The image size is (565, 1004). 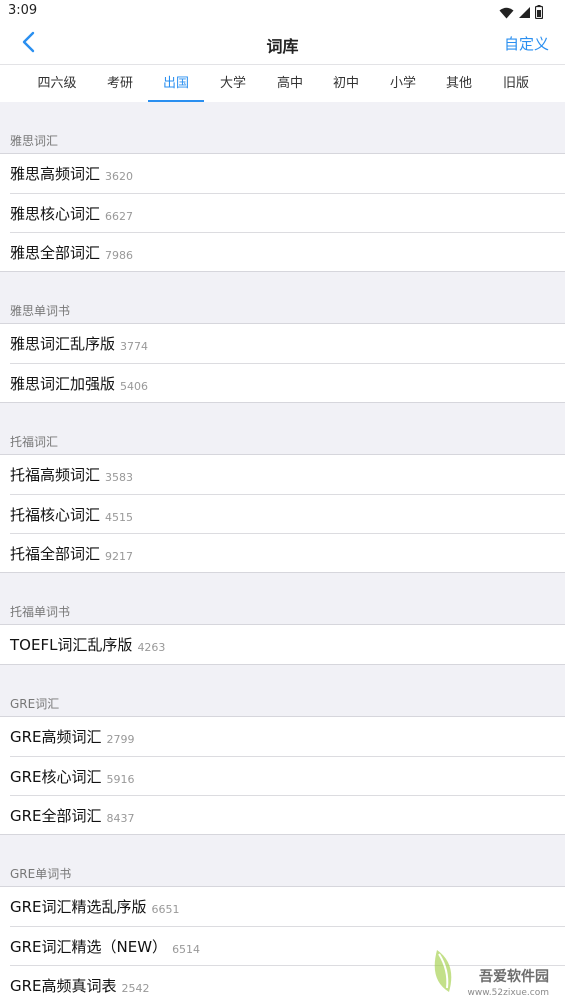 What do you see at coordinates (63, 344) in the screenshot?
I see `wordbook-name: 雅思词汇乱序版` at bounding box center [63, 344].